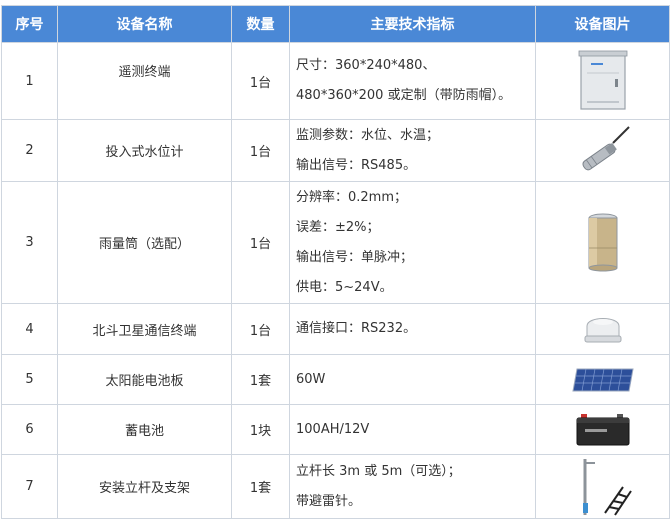  What do you see at coordinates (144, 329) in the screenshot?
I see `cell-device-name: 北斗卫星通信终端` at bounding box center [144, 329].